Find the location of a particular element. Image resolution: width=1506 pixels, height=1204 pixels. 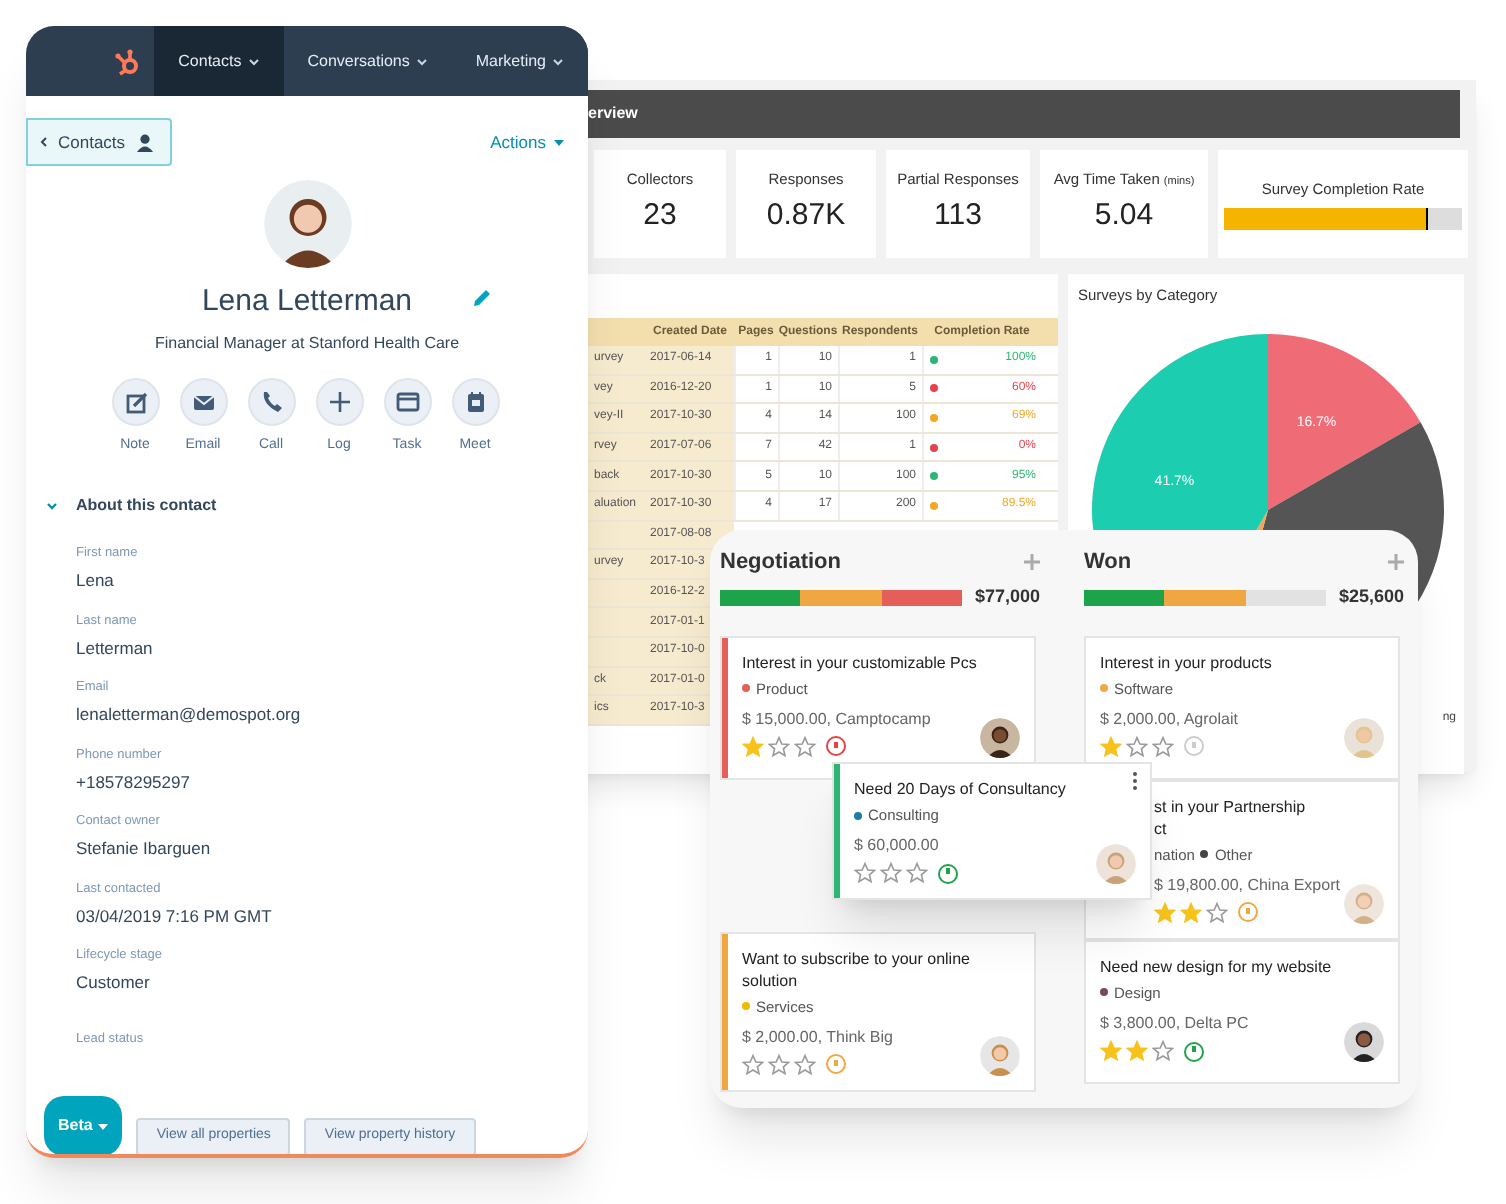

section-title: About this contact is located at coordinates (146, 506).